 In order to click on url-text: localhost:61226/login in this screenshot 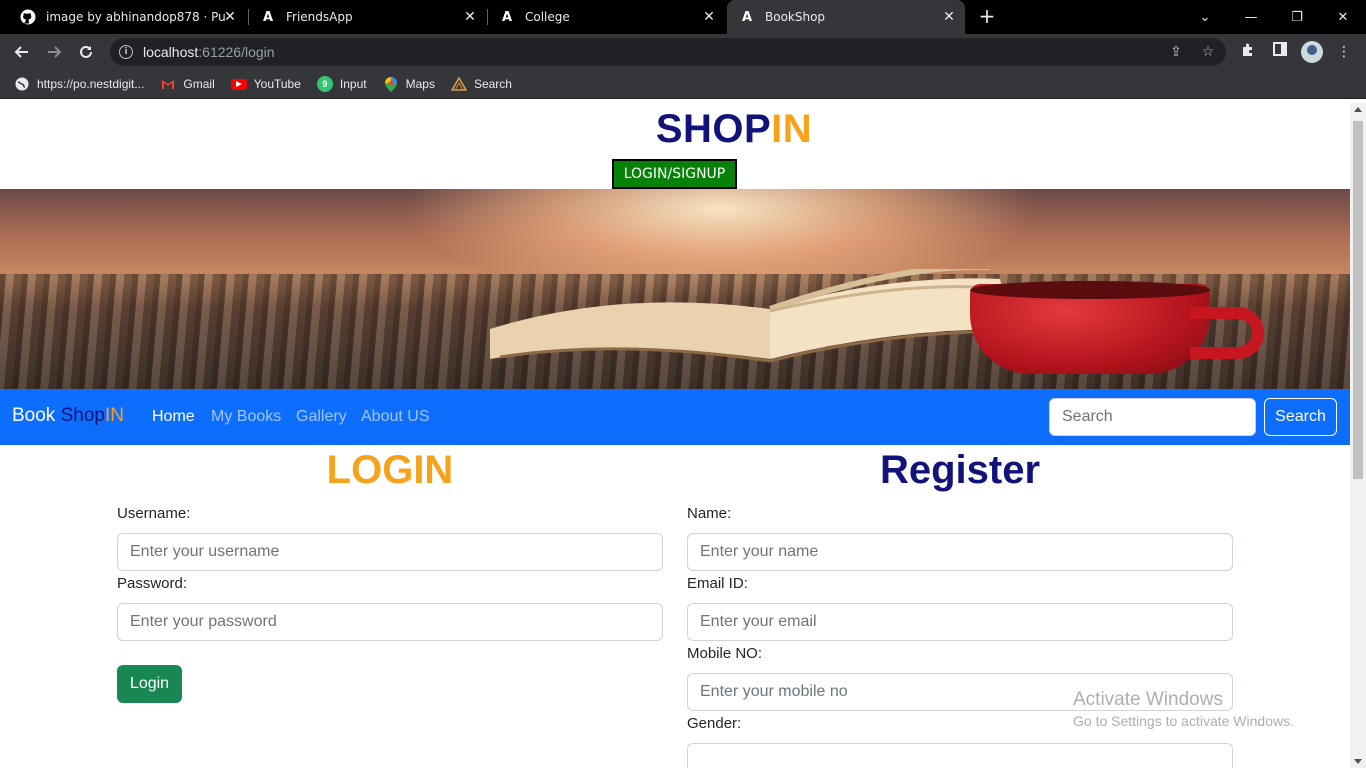, I will do `click(209, 52)`.